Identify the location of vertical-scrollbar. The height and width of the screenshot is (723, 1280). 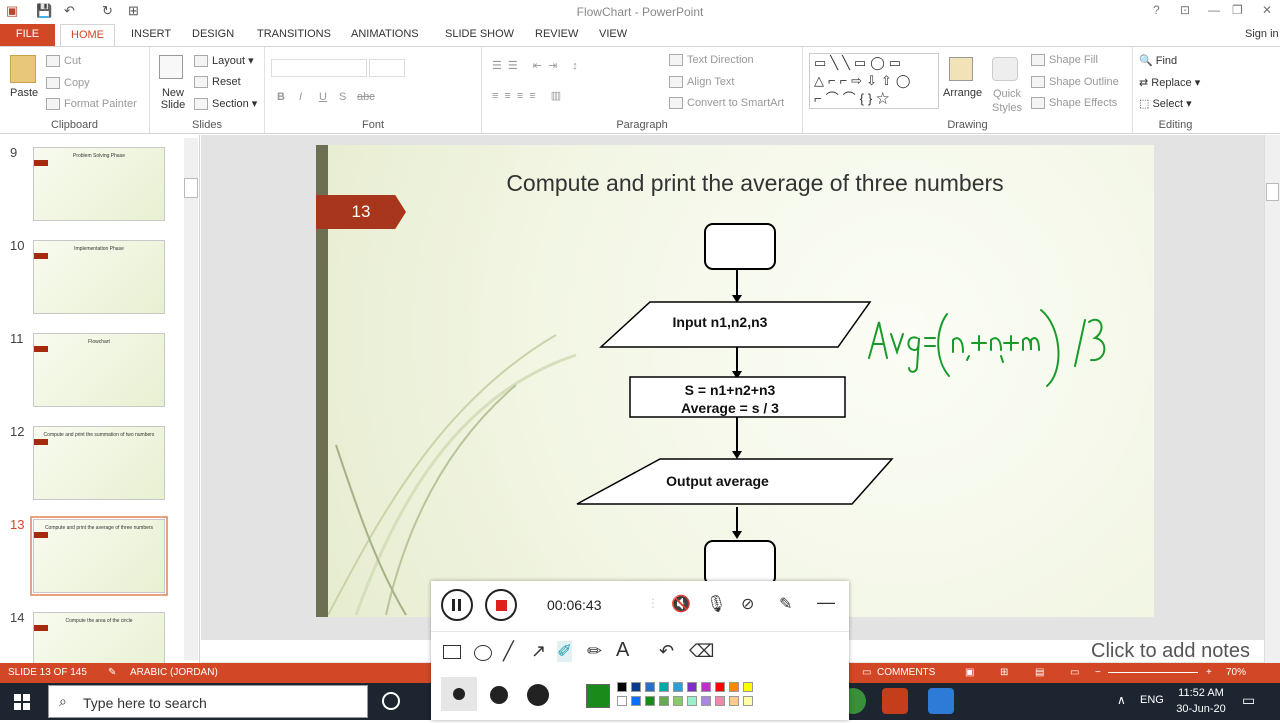
(1272, 399).